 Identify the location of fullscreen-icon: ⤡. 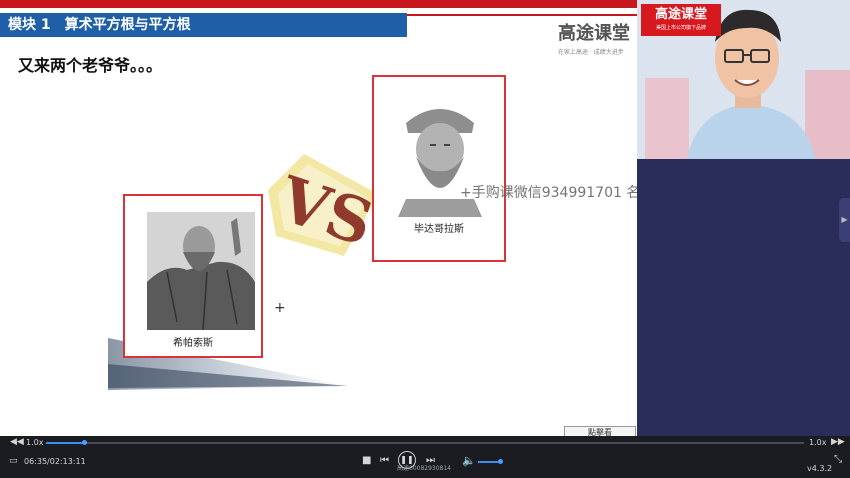
(838, 459).